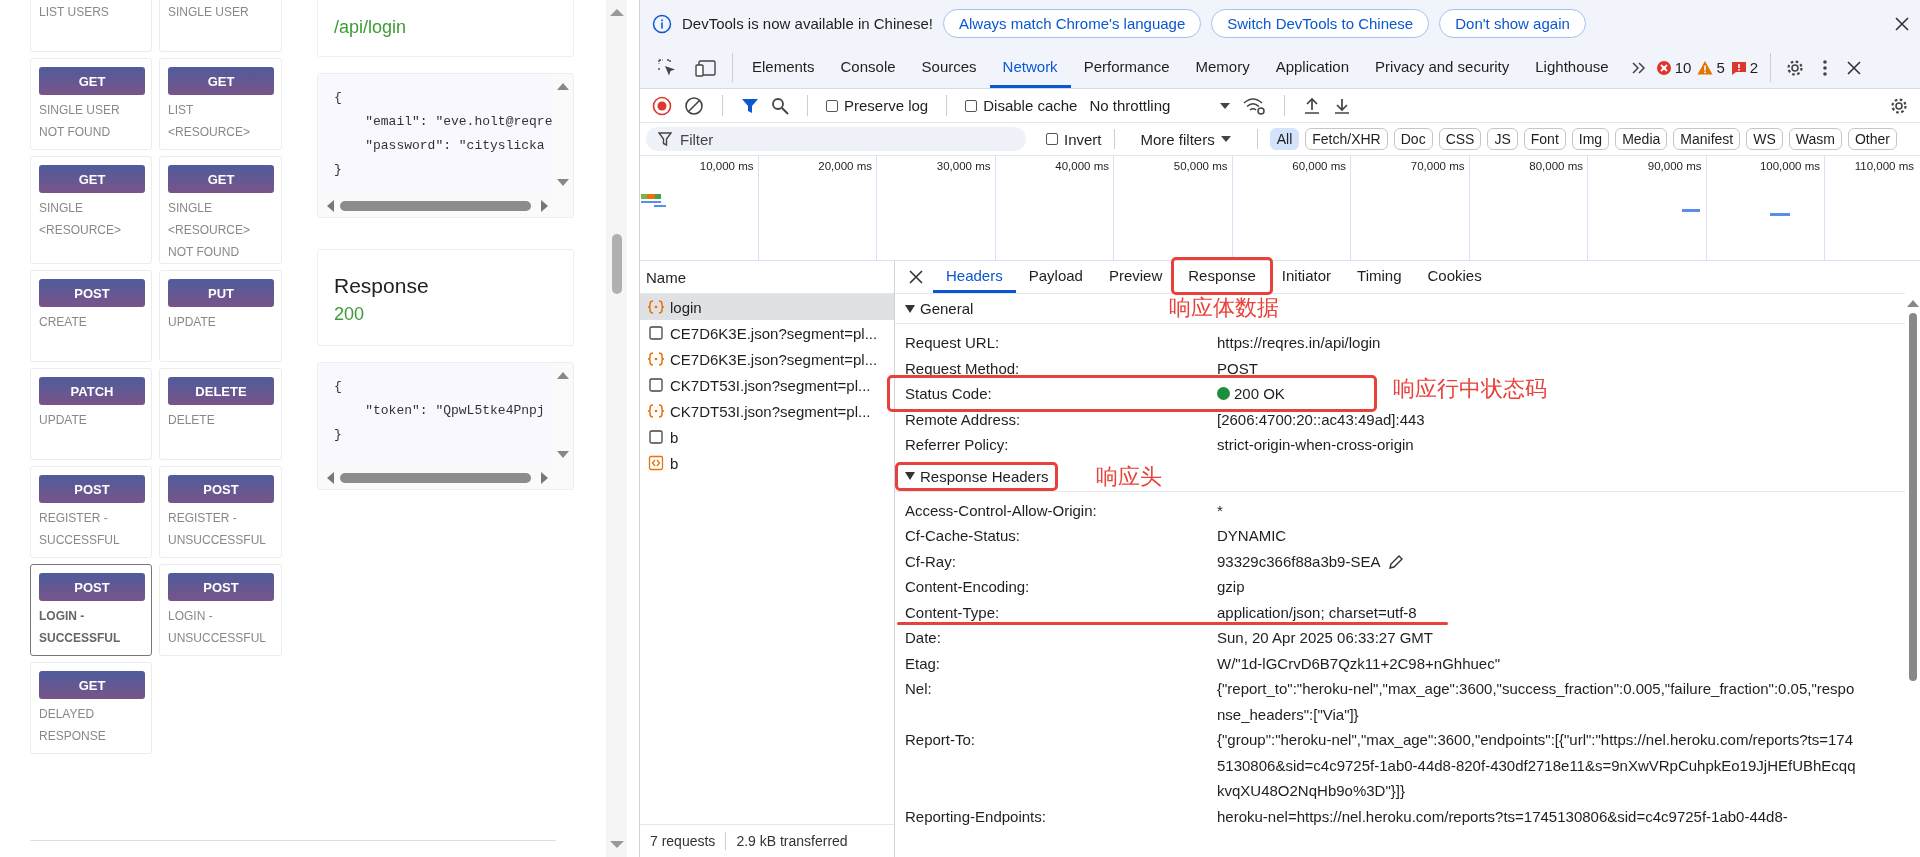 The width and height of the screenshot is (1920, 857). I want to click on download-icon, so click(1342, 105).